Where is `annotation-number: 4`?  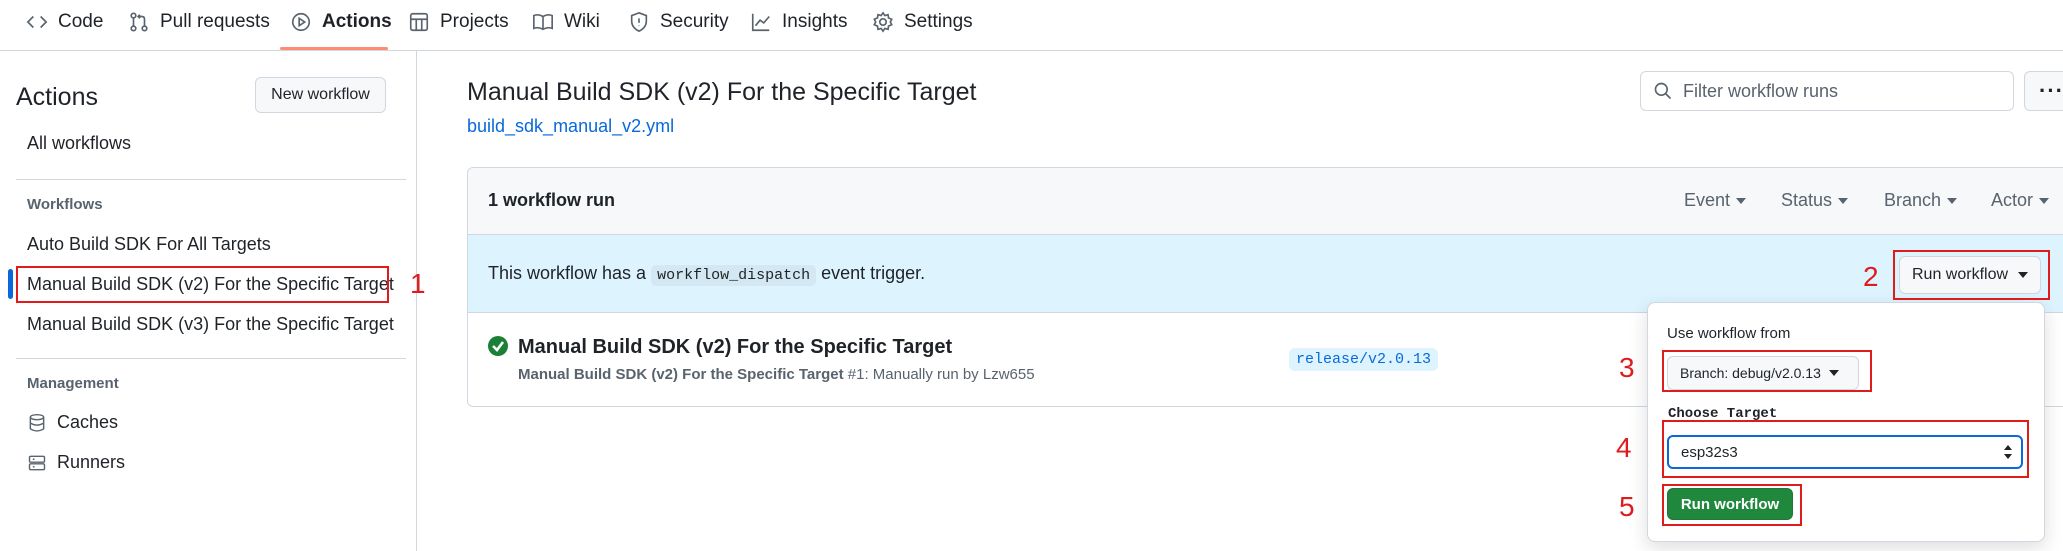
annotation-number: 4 is located at coordinates (1624, 447).